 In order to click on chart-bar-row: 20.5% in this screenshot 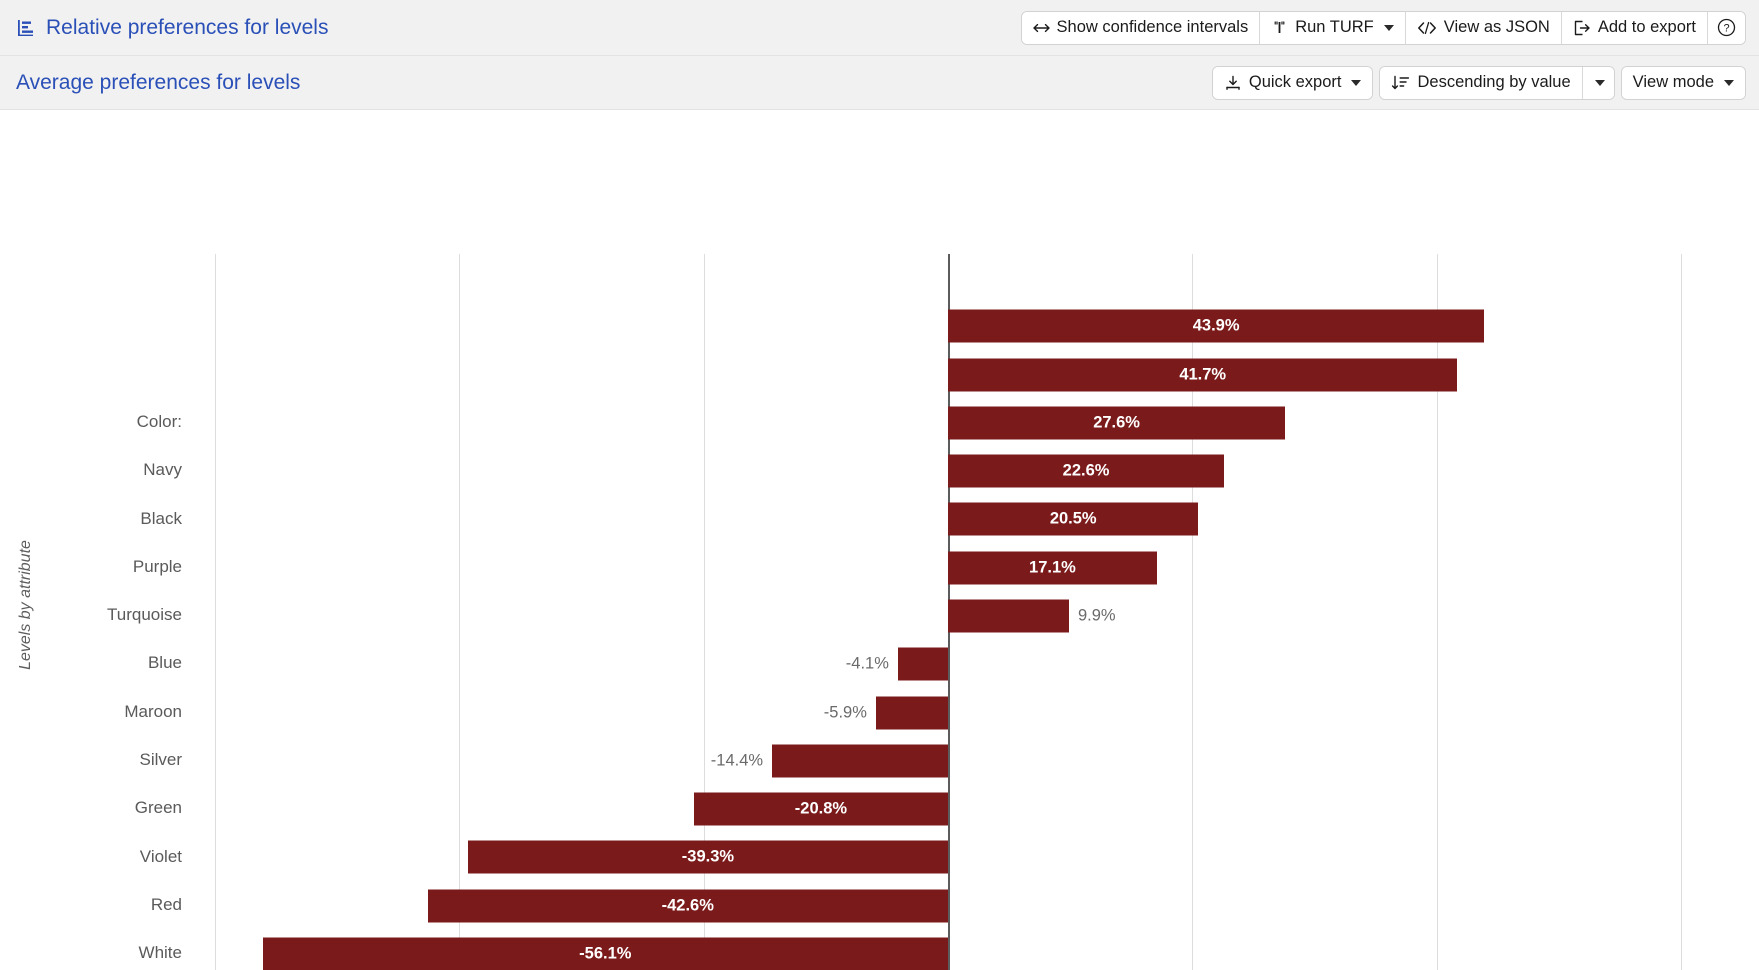, I will do `click(948, 519)`.